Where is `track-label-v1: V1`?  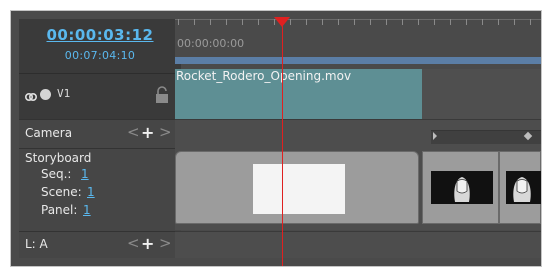 track-label-v1: V1 is located at coordinates (64, 93).